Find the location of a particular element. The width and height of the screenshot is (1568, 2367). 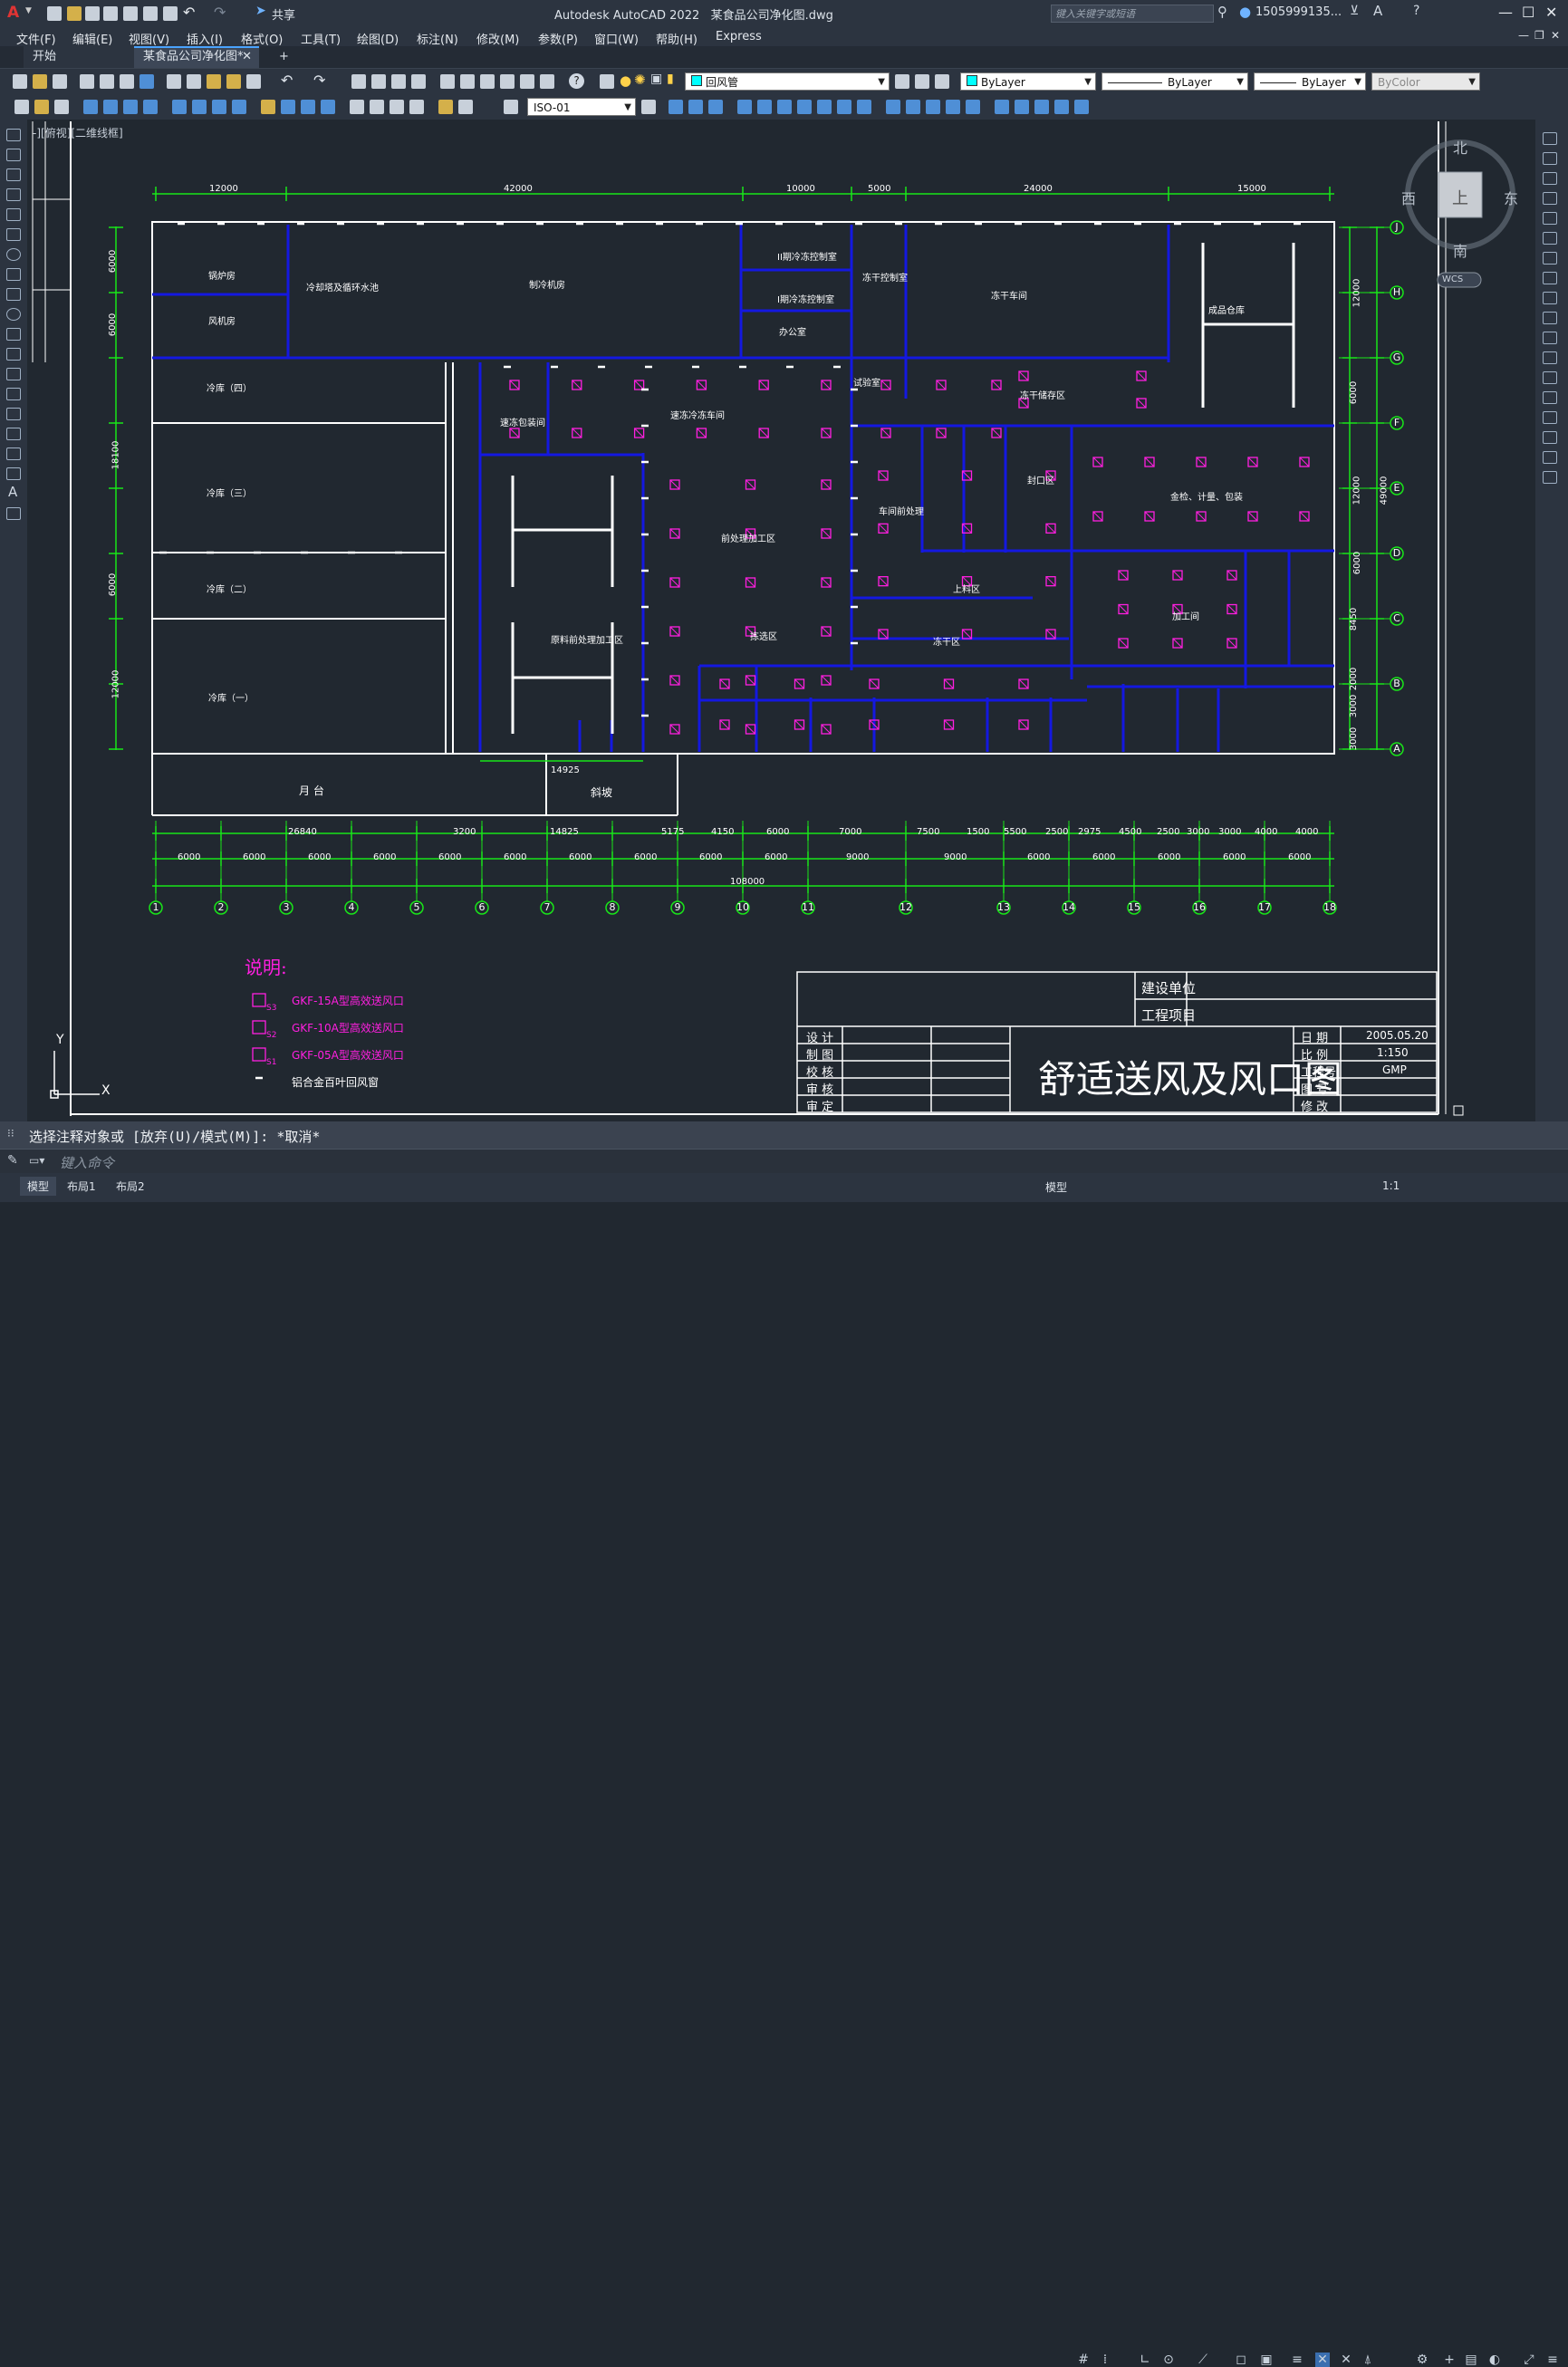

column-label: 17 is located at coordinates (1264, 907).